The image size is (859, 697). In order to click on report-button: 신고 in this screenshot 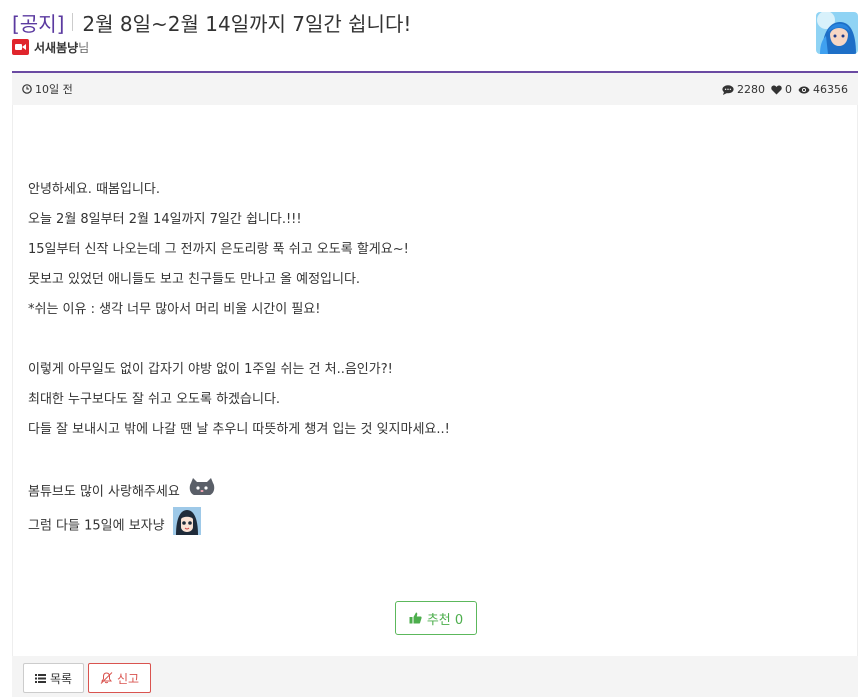, I will do `click(119, 678)`.